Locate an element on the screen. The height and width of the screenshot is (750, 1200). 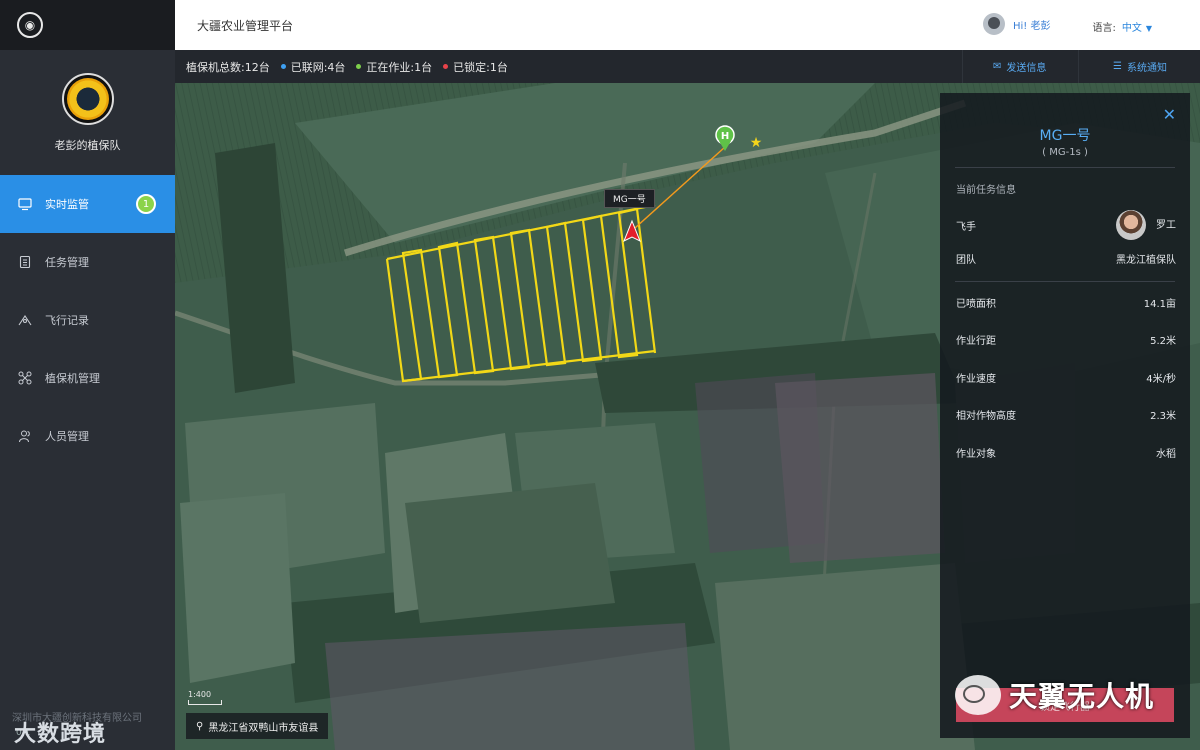
team-block: 老彭的植保队 is located at coordinates (87, 112).